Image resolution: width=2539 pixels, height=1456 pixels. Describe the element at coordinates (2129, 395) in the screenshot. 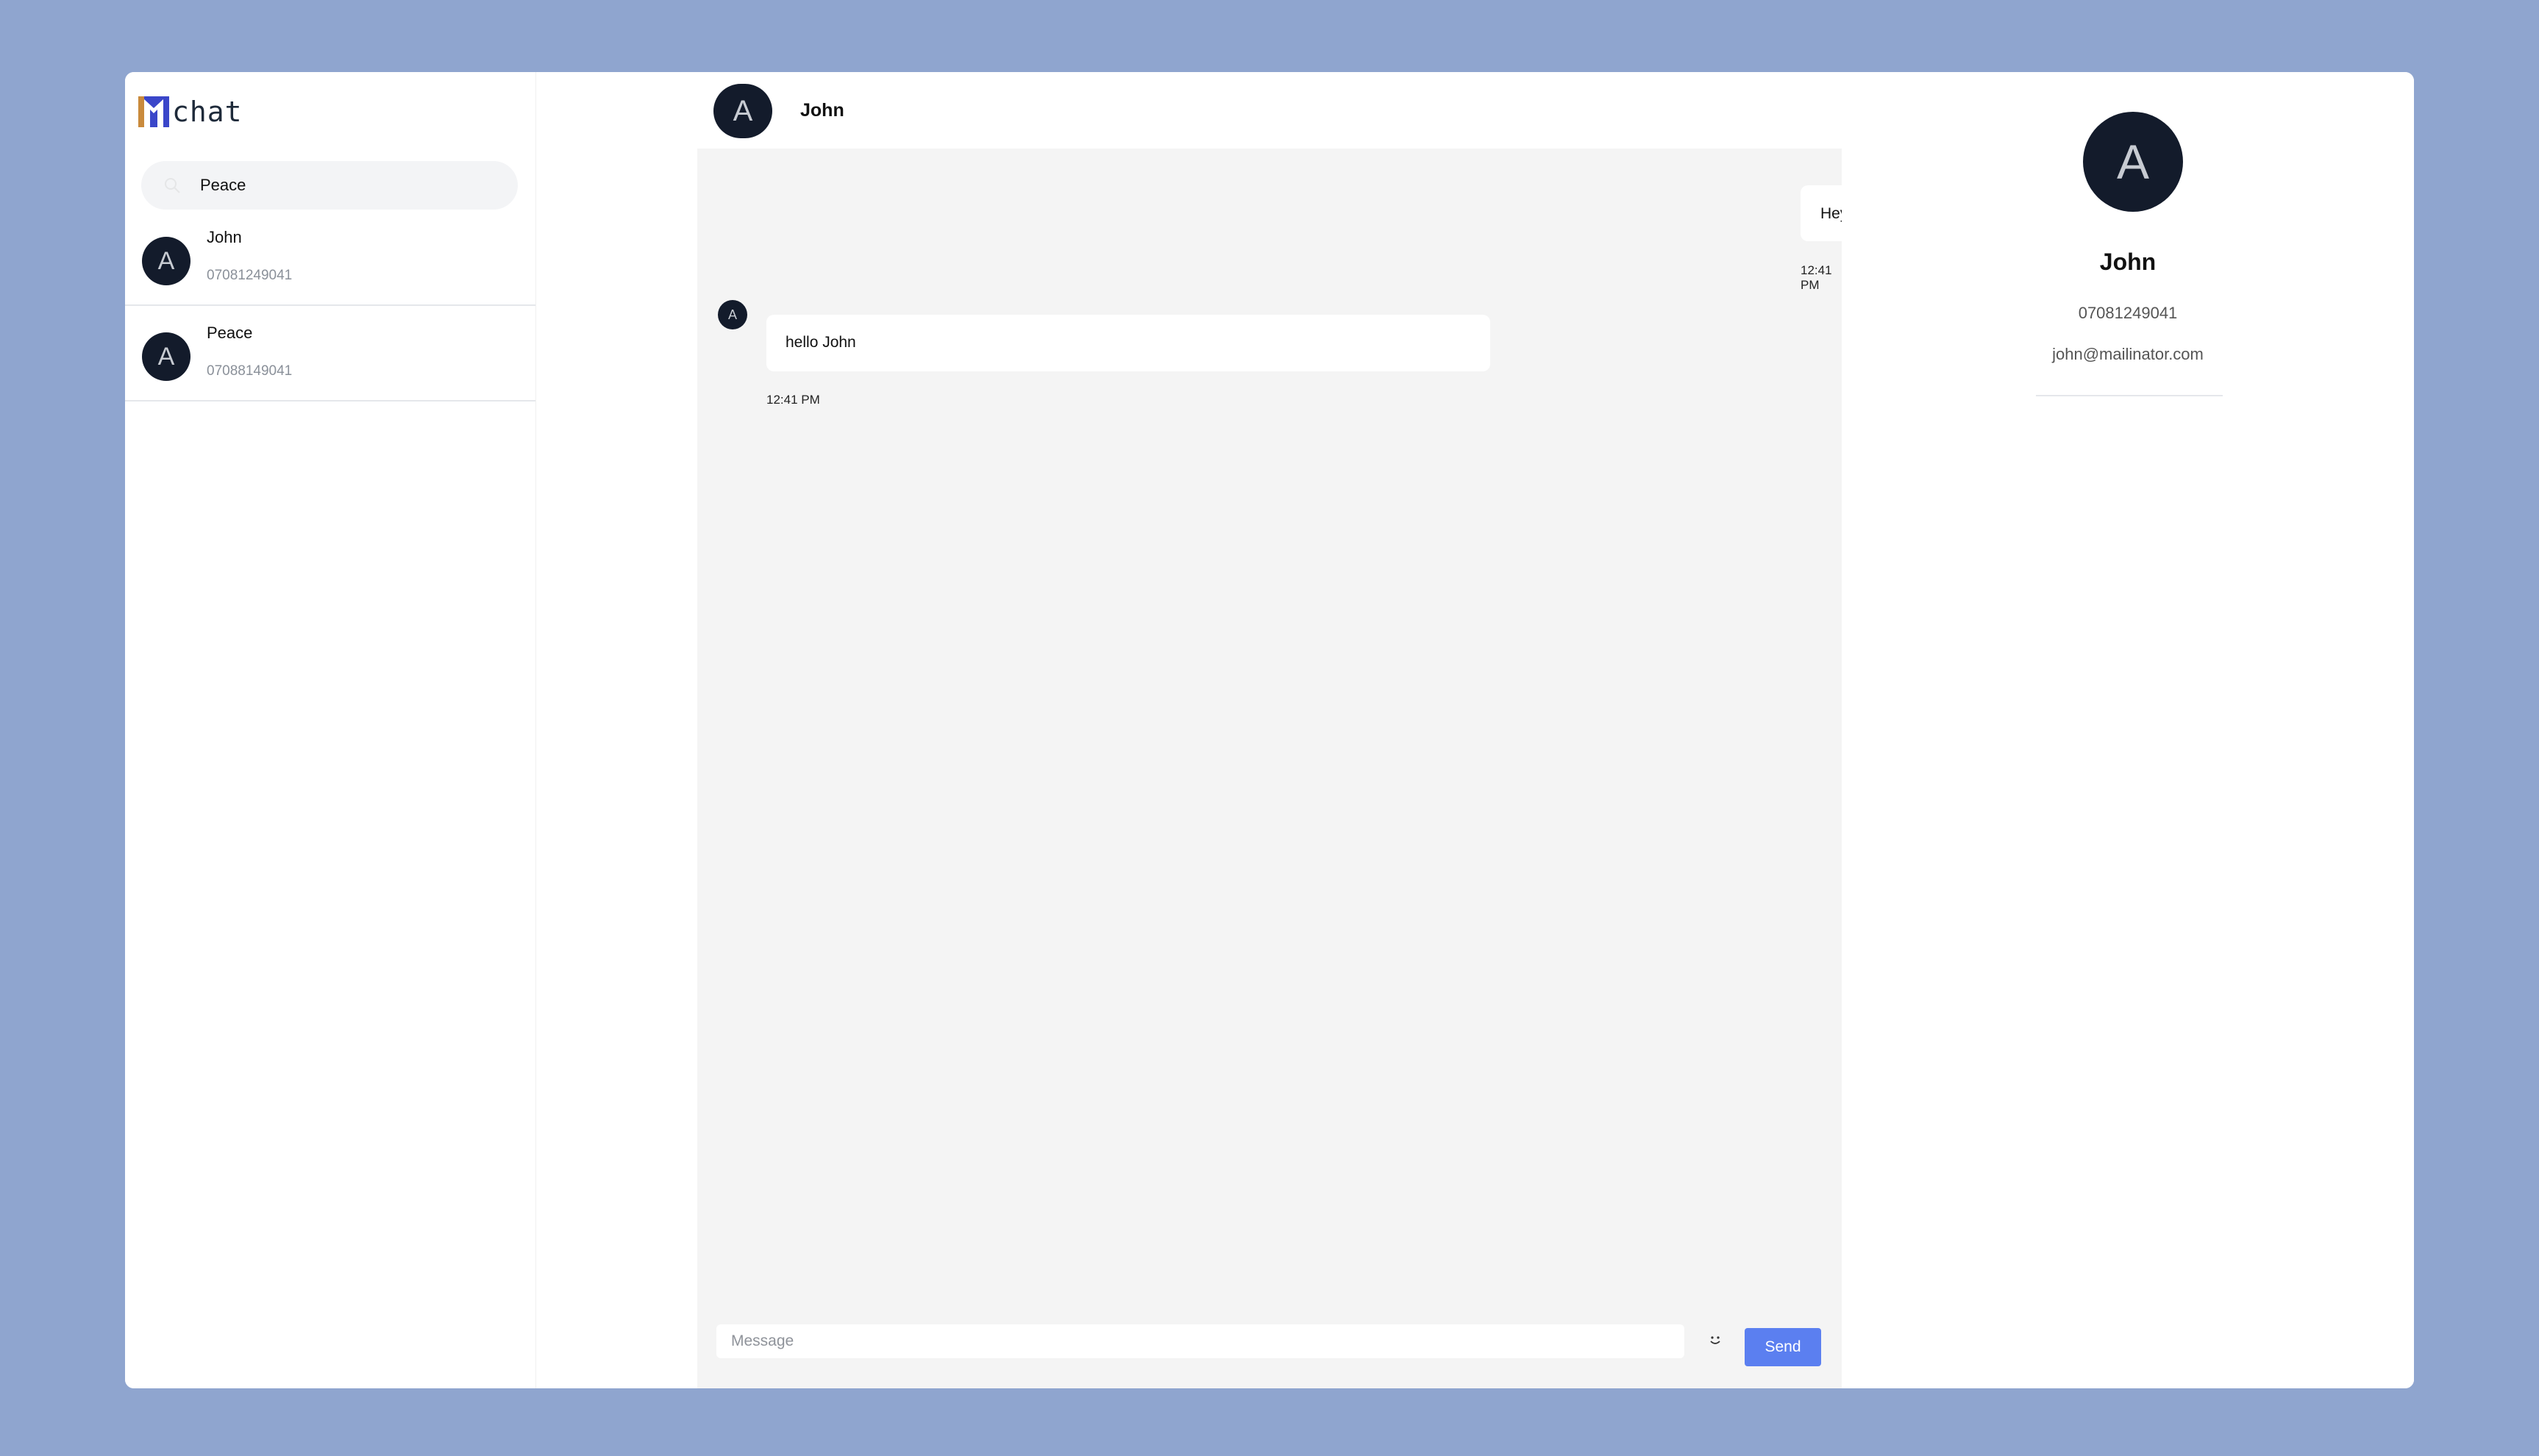

I see `divider` at that location.